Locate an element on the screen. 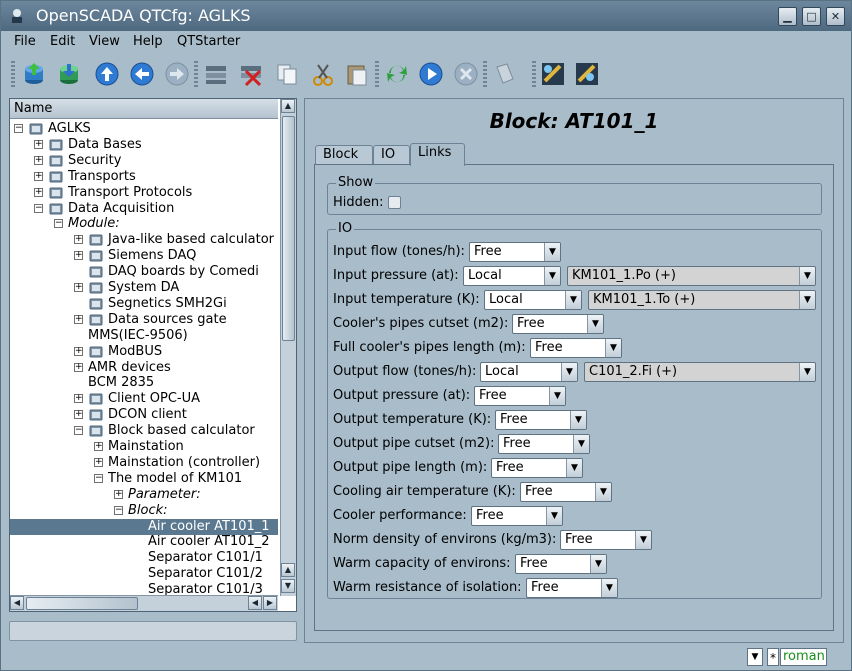  tree-item: + Siemens DAQ is located at coordinates (144, 256).